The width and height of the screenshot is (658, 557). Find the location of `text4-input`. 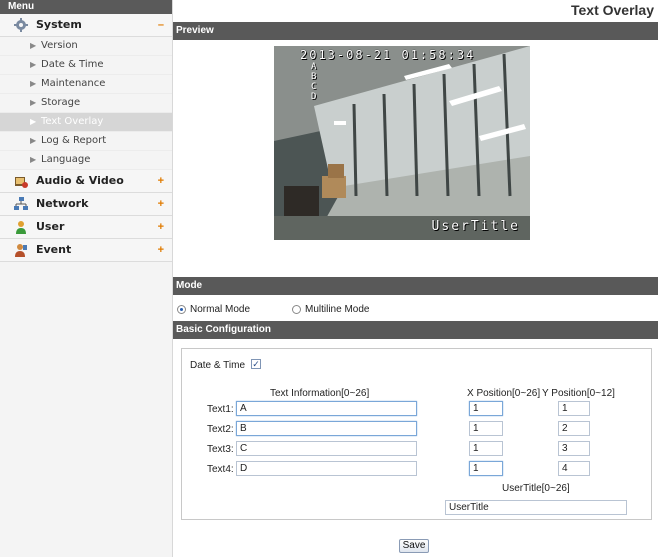

text4-input is located at coordinates (326, 468).